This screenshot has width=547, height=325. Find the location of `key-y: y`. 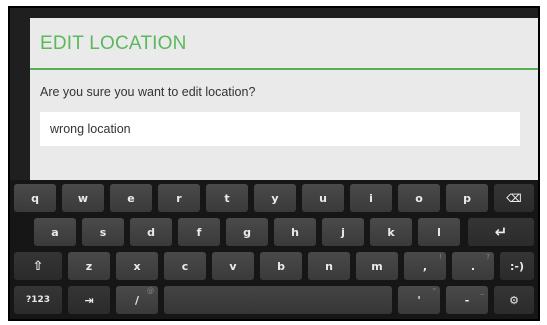

key-y: y is located at coordinates (275, 198).